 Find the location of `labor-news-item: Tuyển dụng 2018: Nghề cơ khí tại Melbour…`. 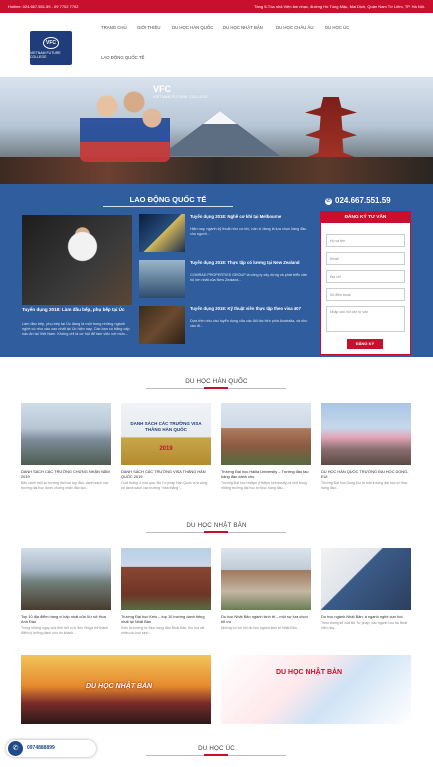

labor-news-item: Tuyển dụng 2018: Nghề cơ khí tại Melbour… is located at coordinates (224, 233).